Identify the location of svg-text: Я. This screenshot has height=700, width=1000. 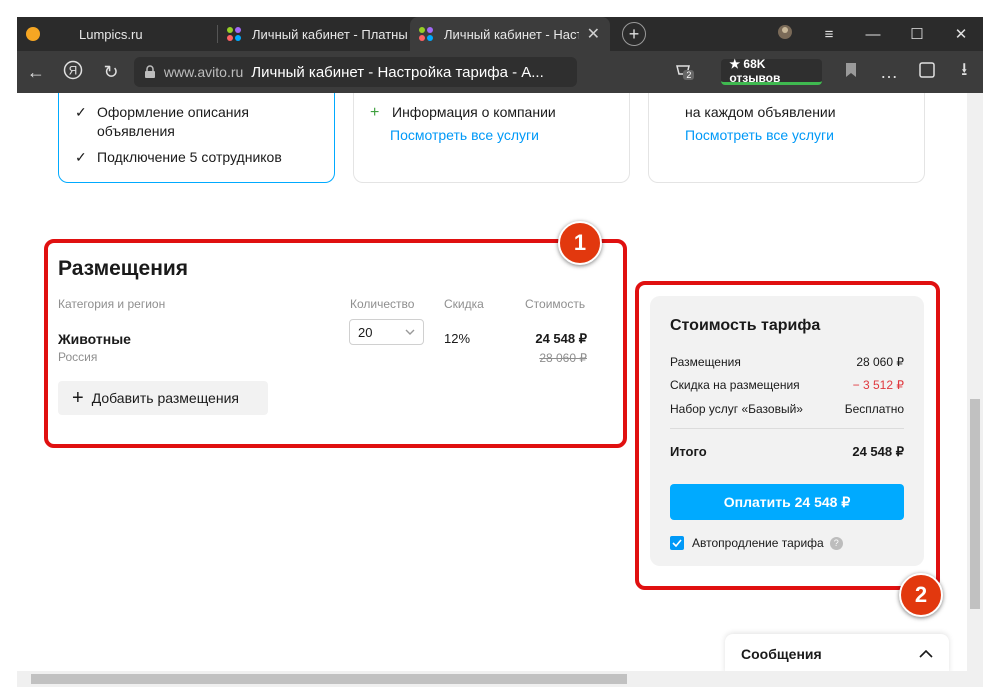
(73, 70).